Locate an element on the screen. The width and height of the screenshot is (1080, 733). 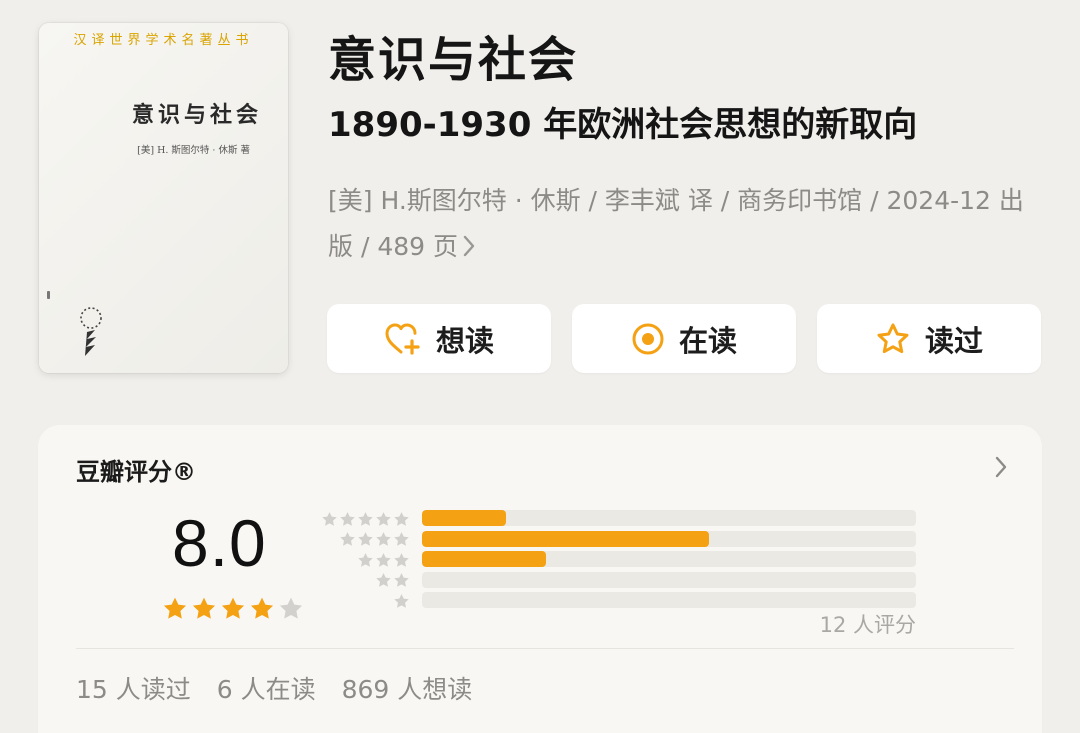
distribution-star-labels is located at coordinates (365, 560).